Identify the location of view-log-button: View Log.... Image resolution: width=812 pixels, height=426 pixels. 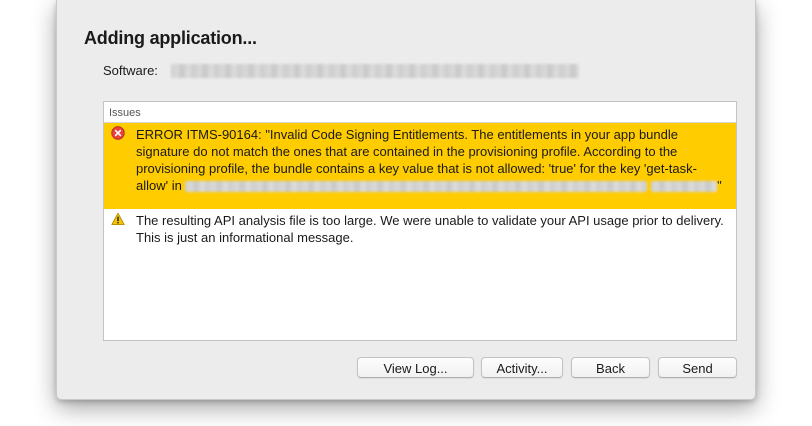
(415, 367).